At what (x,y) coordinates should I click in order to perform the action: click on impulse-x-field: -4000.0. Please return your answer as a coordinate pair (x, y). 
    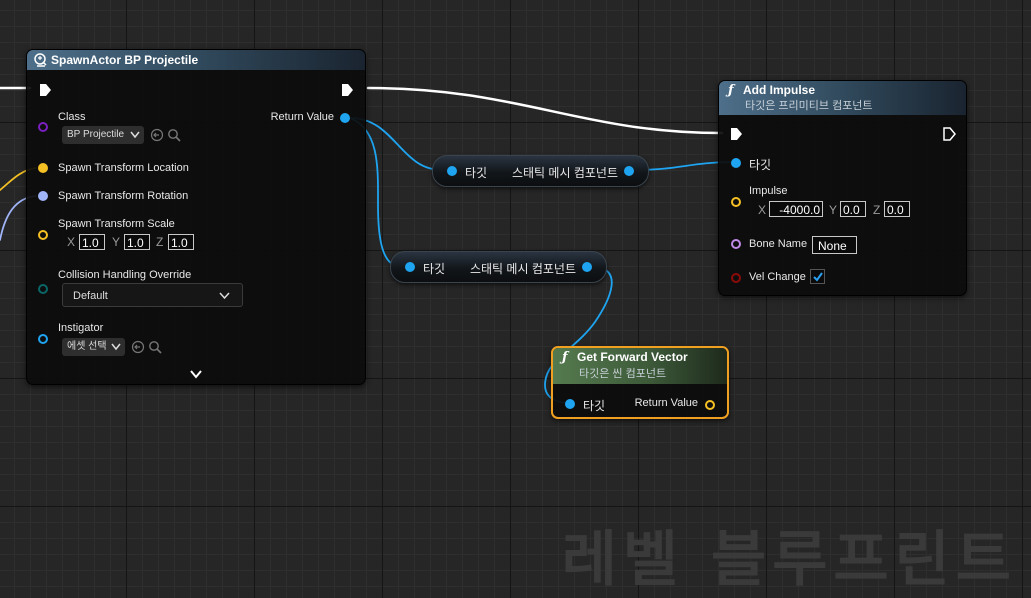
    Looking at the image, I should click on (796, 209).